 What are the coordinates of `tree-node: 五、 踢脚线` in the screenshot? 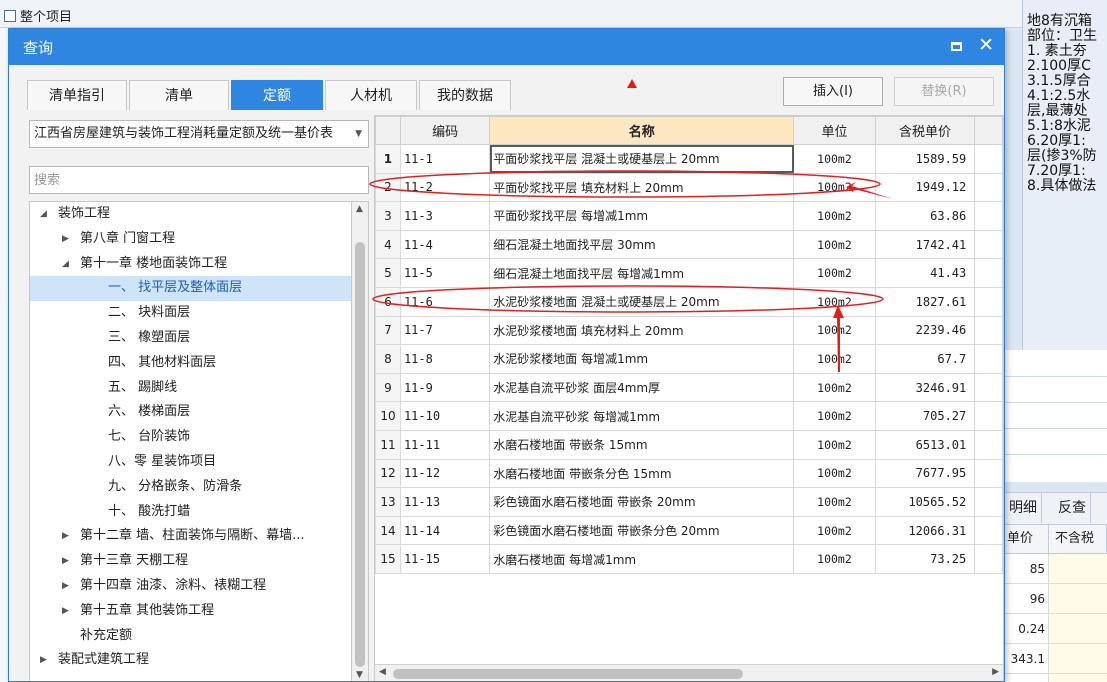 It's located at (190, 388).